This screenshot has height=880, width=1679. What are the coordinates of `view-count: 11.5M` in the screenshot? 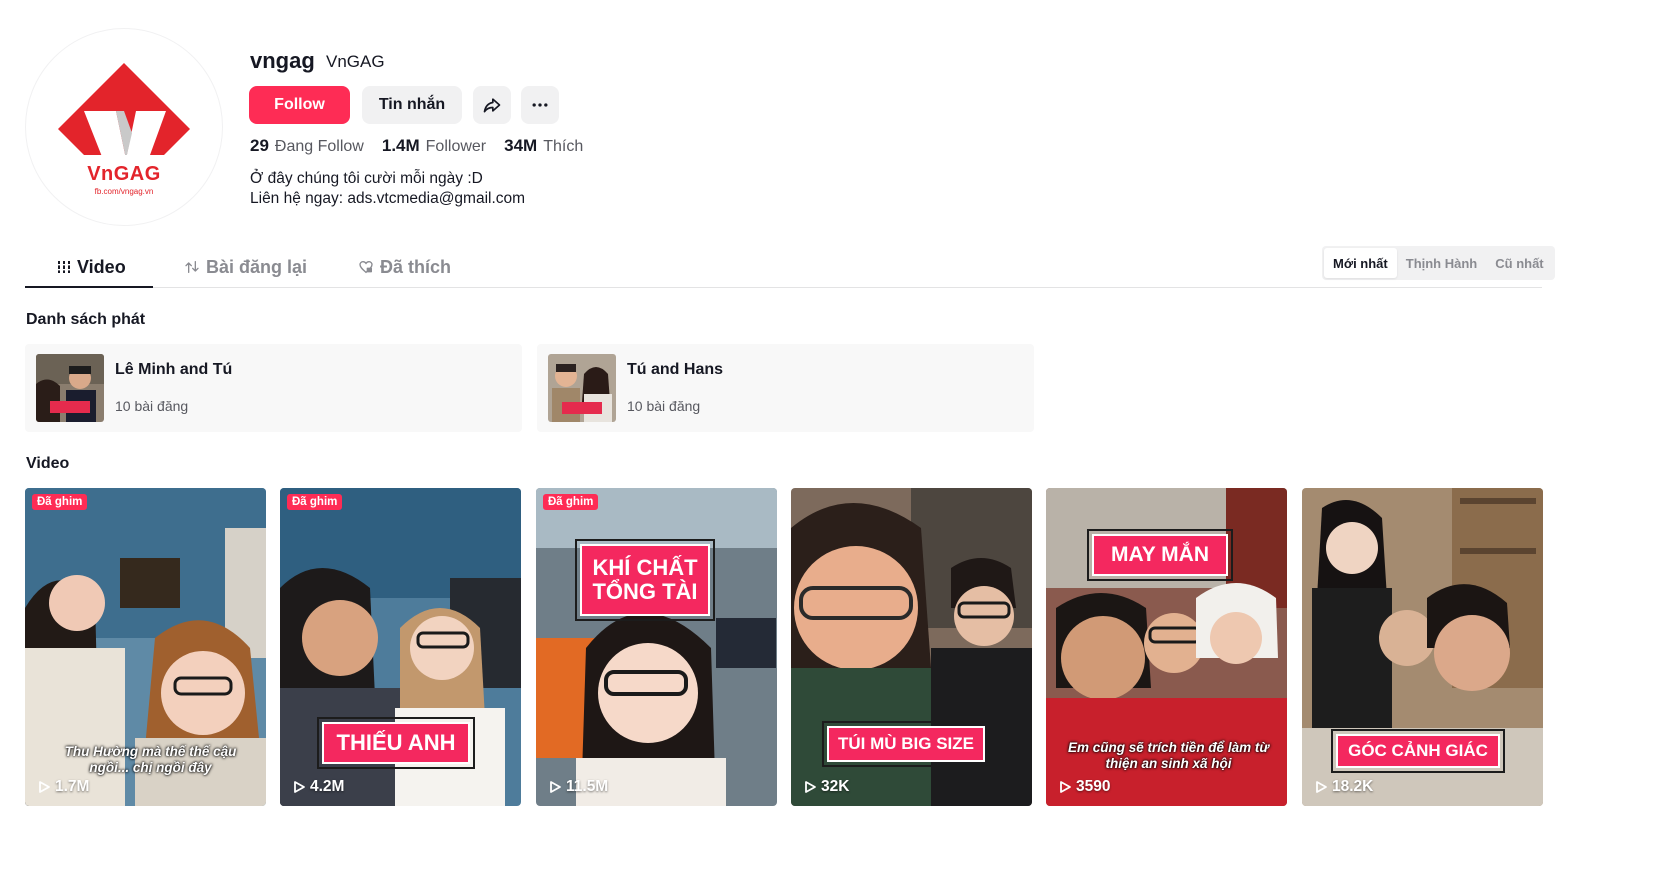 It's located at (578, 787).